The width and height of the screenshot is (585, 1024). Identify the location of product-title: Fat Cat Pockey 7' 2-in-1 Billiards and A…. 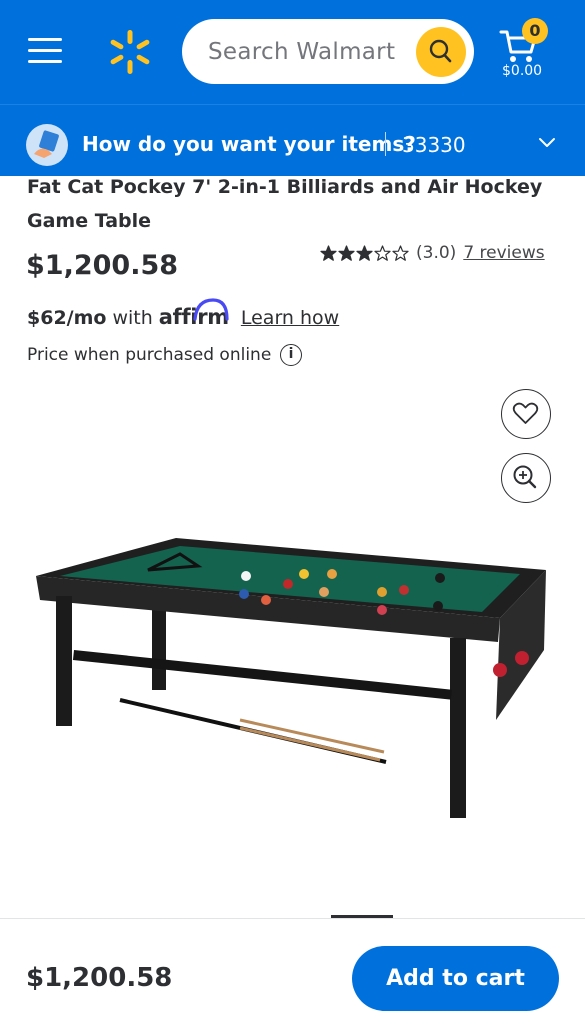
(285, 204).